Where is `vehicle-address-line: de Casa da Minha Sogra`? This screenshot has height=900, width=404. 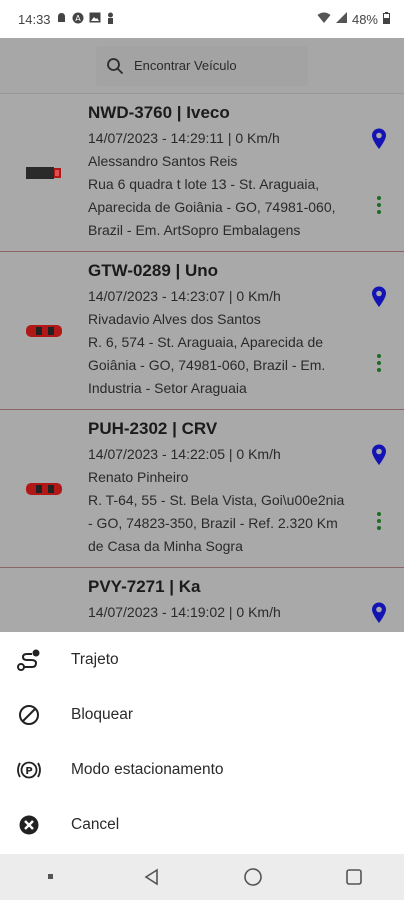 vehicle-address-line: de Casa da Minha Sogra is located at coordinates (165, 546).